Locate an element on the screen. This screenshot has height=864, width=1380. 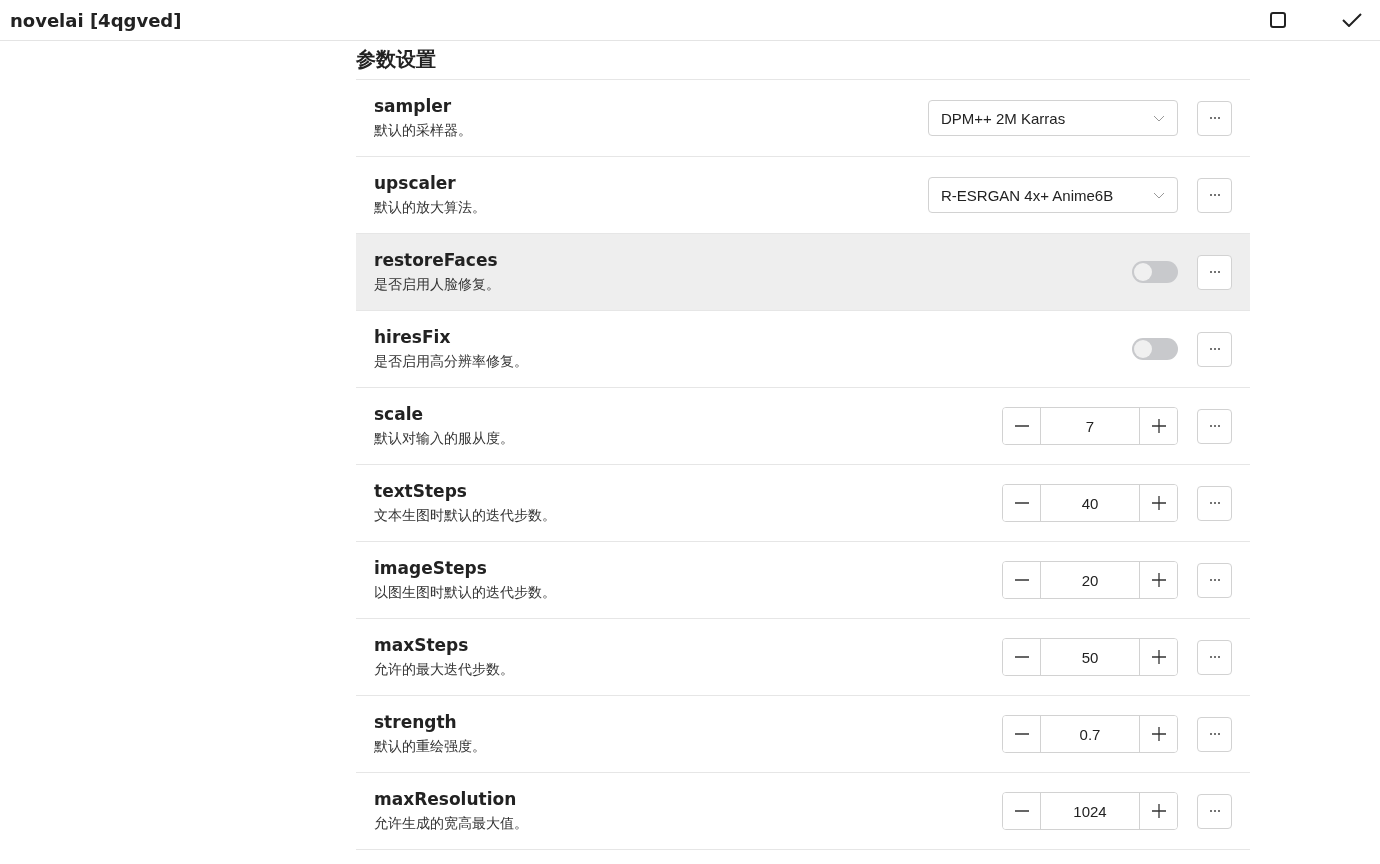
number-input: 0.7 is located at coordinates (1090, 734).